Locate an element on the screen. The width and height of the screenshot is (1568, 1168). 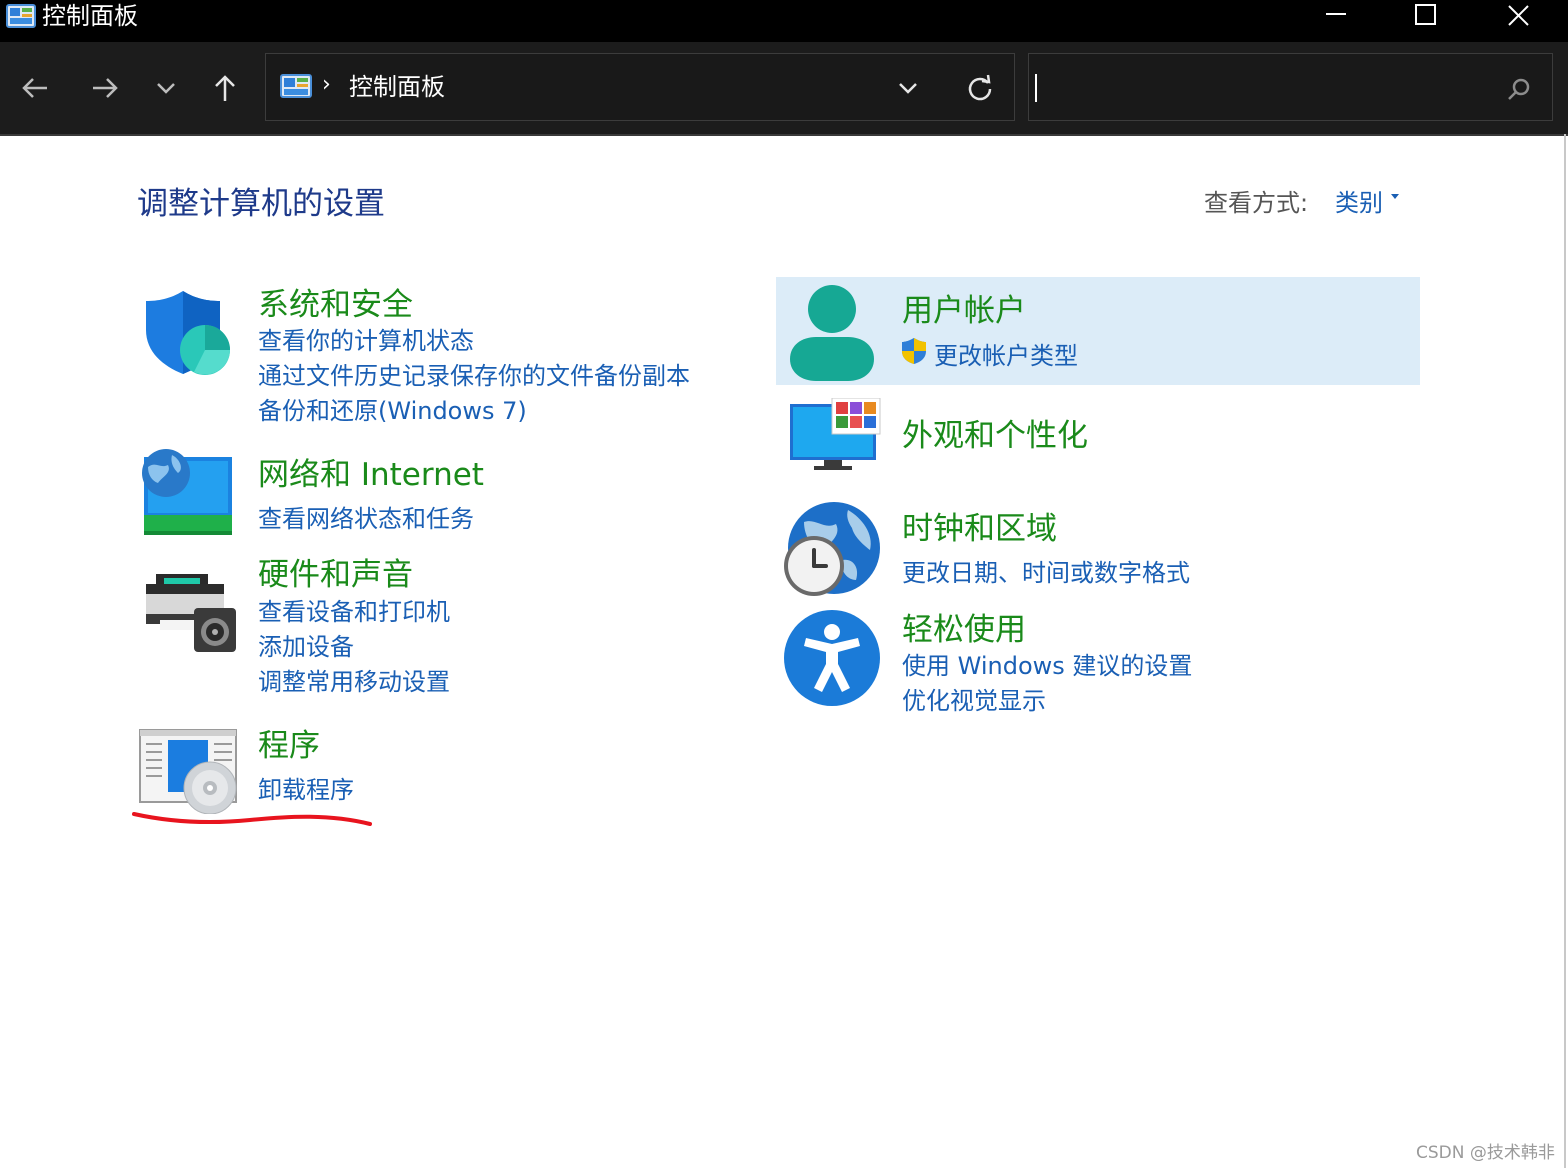
link-optimize-visual-display: 优化视觉显示 is located at coordinates (974, 698).